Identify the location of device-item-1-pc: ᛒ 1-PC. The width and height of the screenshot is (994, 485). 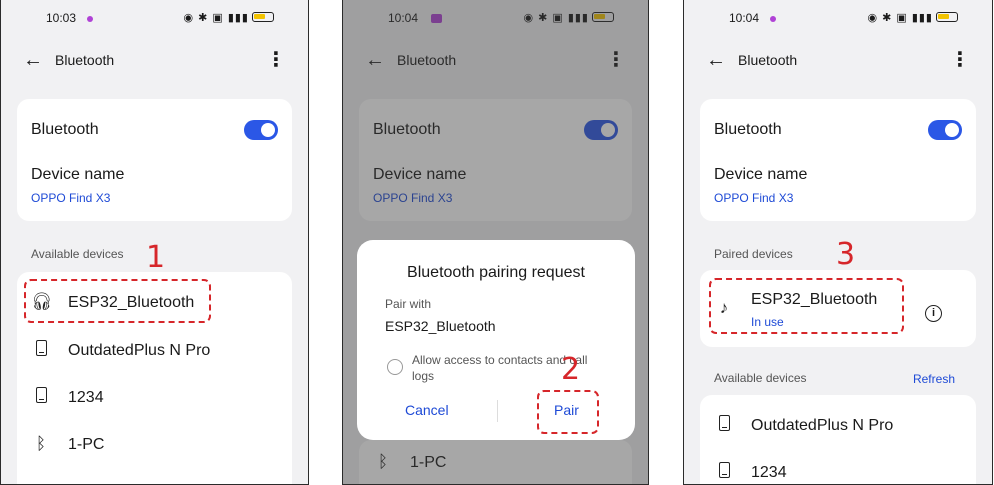
(154, 444).